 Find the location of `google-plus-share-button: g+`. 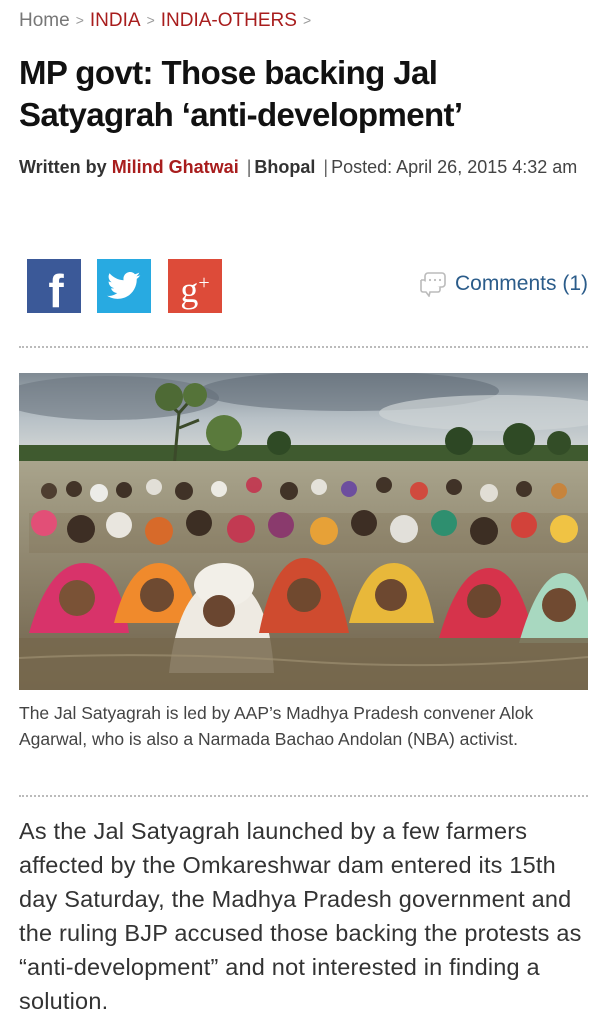

google-plus-share-button: g+ is located at coordinates (195, 286).